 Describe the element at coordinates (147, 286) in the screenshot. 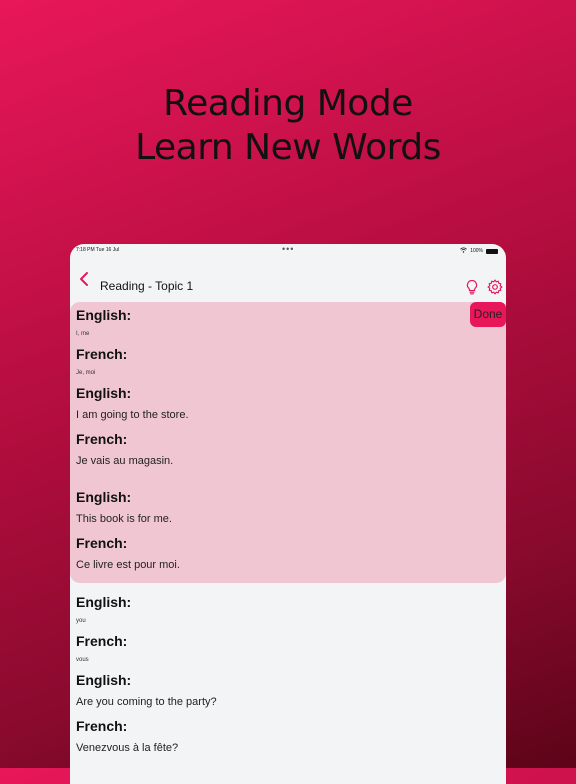

I see `page-title: Reading - Topic 1` at that location.